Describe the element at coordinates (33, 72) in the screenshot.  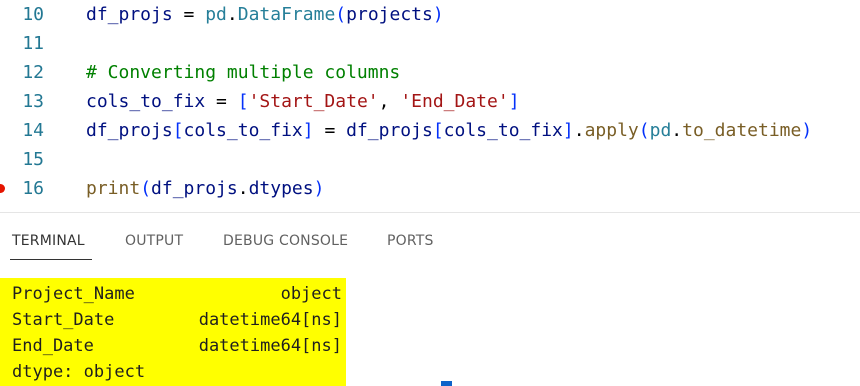
I see `line-number: 12` at that location.